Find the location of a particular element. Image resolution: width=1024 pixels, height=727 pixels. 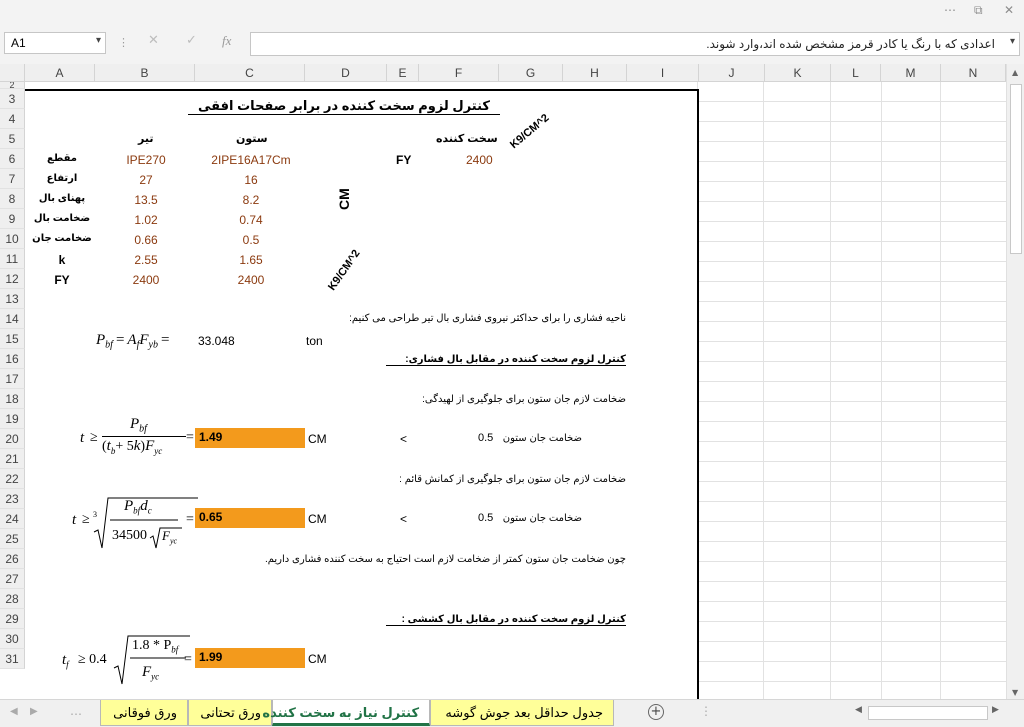

column-header: N is located at coordinates (973, 73).